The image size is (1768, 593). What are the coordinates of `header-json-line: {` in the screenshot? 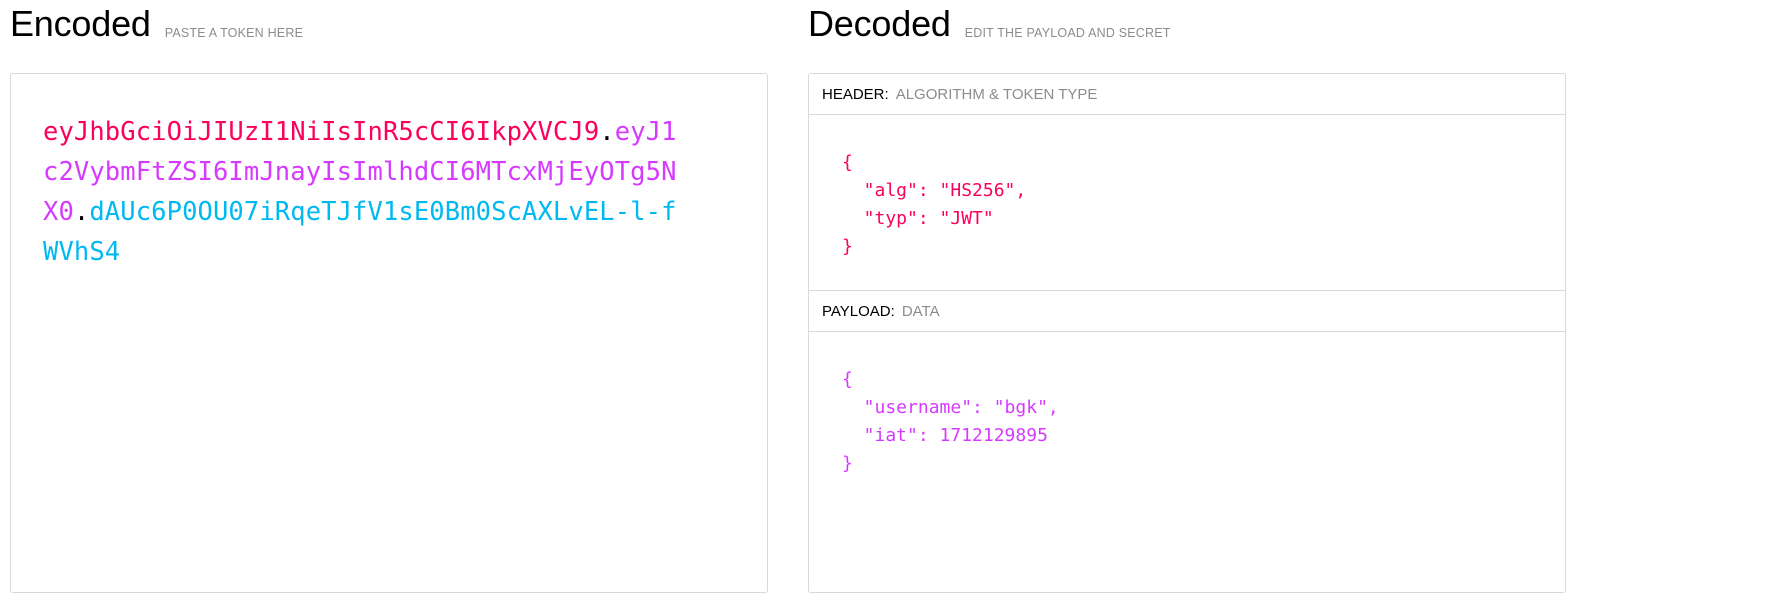 It's located at (847, 162).